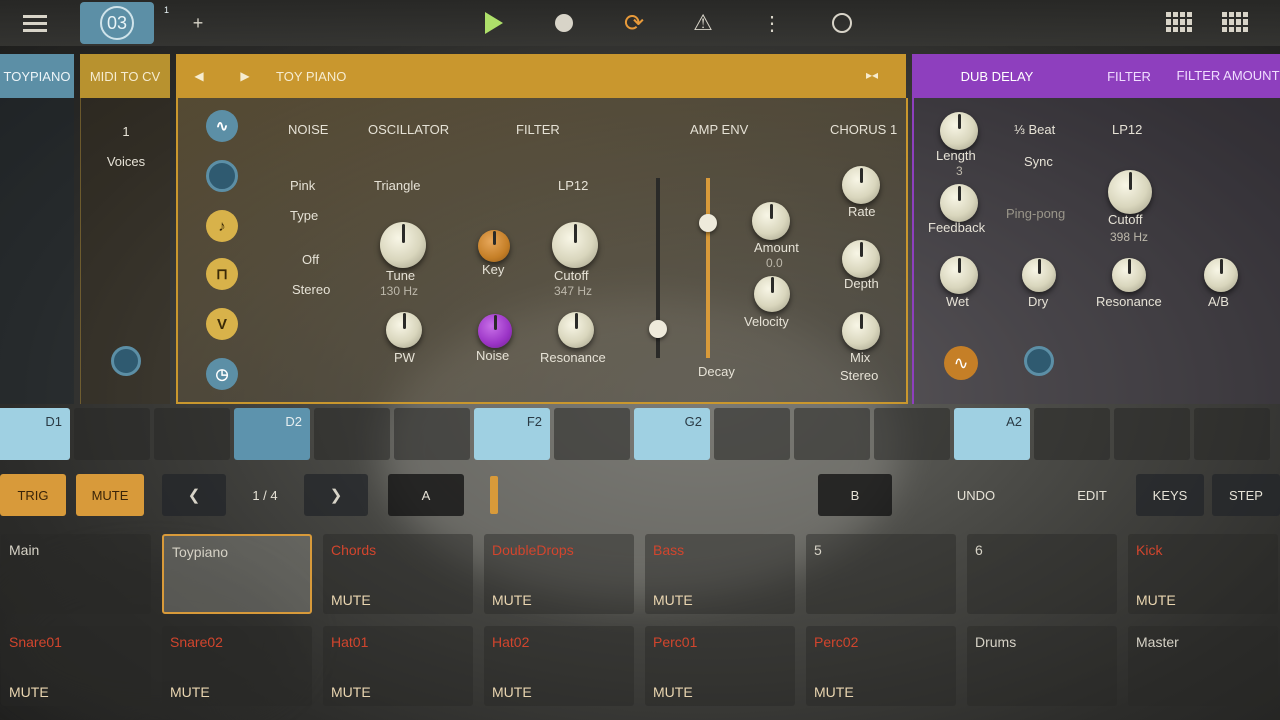 The width and height of the screenshot is (1280, 720). I want to click on input-port-icon, so click(222, 176).